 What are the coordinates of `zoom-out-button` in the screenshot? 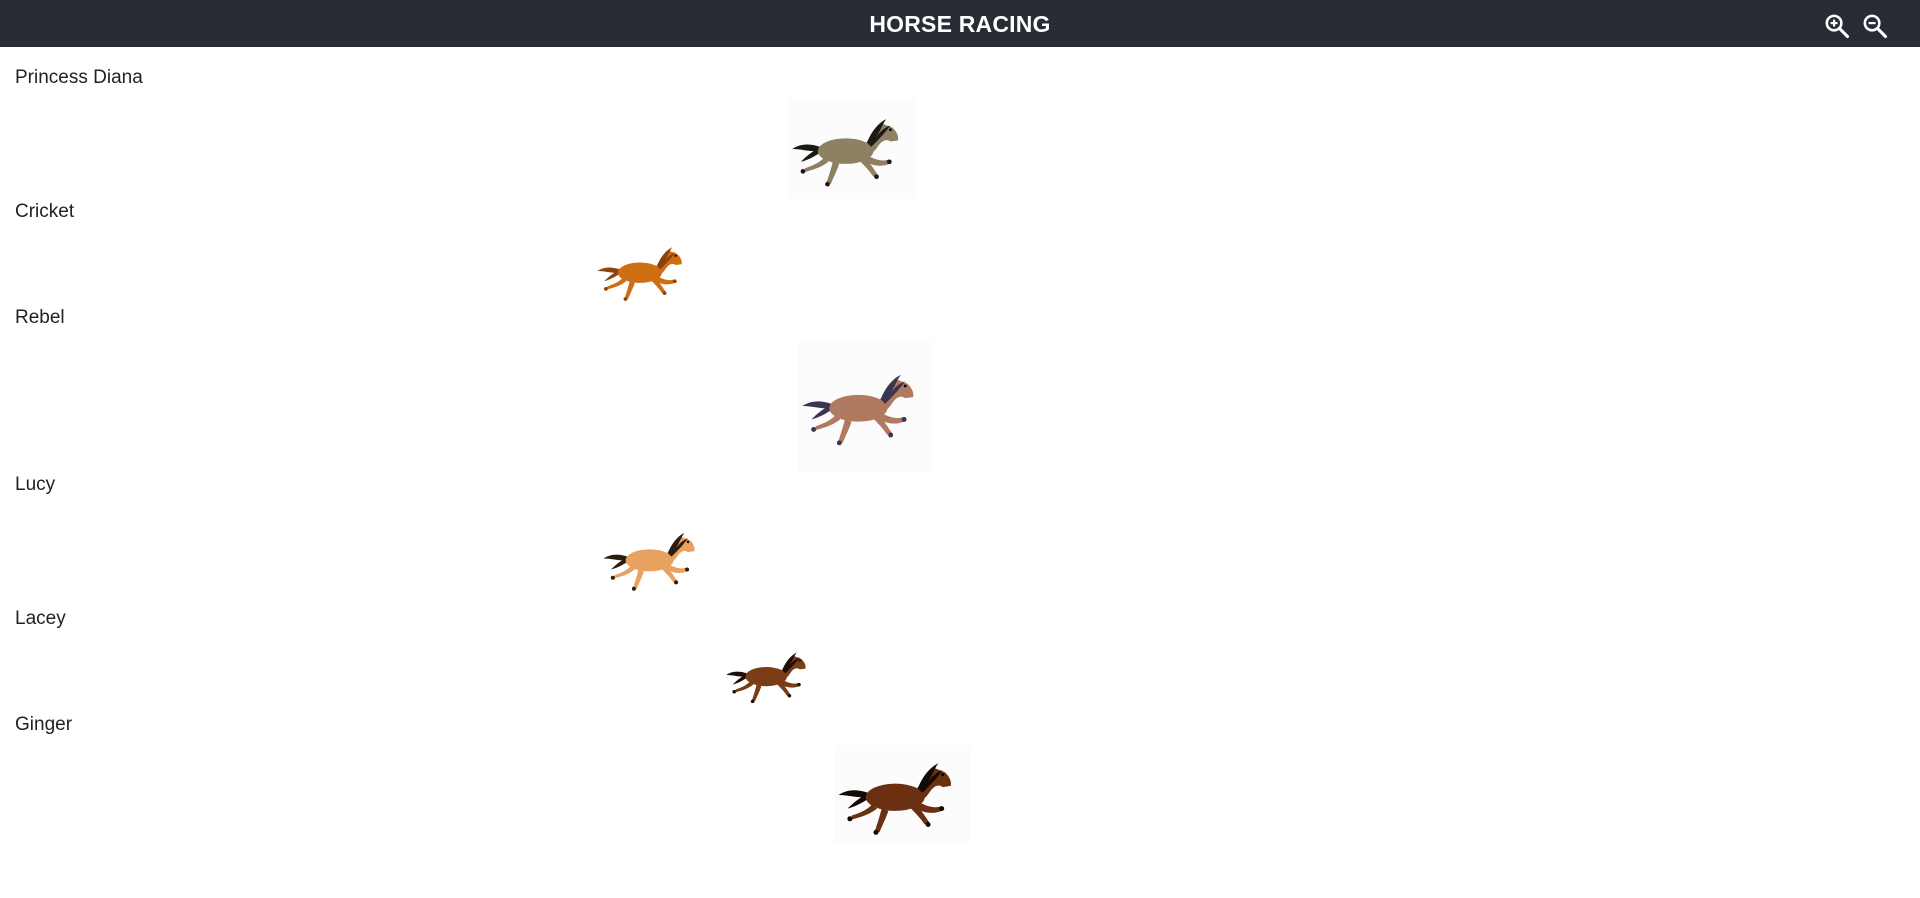 It's located at (1875, 26).